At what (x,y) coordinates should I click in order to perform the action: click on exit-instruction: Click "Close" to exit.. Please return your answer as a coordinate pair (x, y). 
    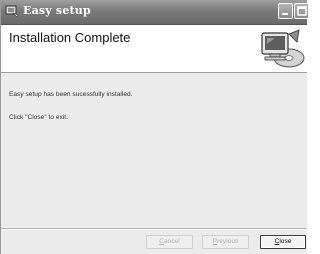
    Looking at the image, I should click on (38, 117).